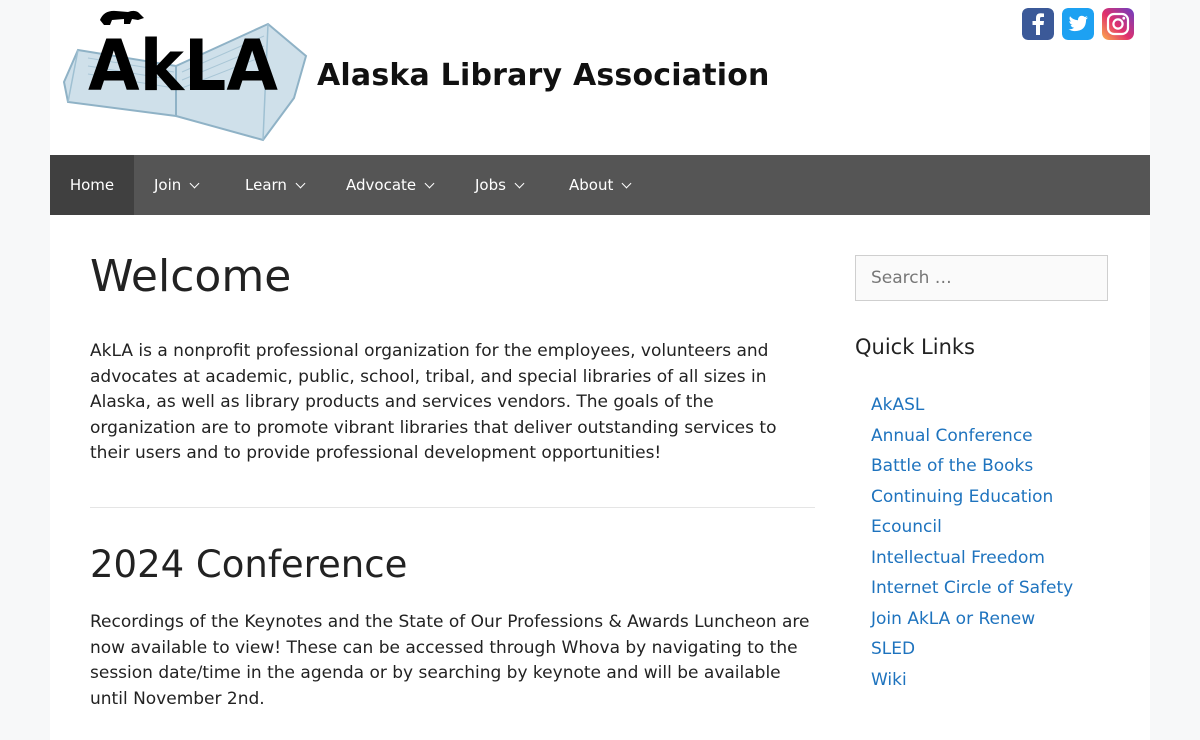  What do you see at coordinates (915, 347) in the screenshot?
I see `quick-links-title: Quick Links` at bounding box center [915, 347].